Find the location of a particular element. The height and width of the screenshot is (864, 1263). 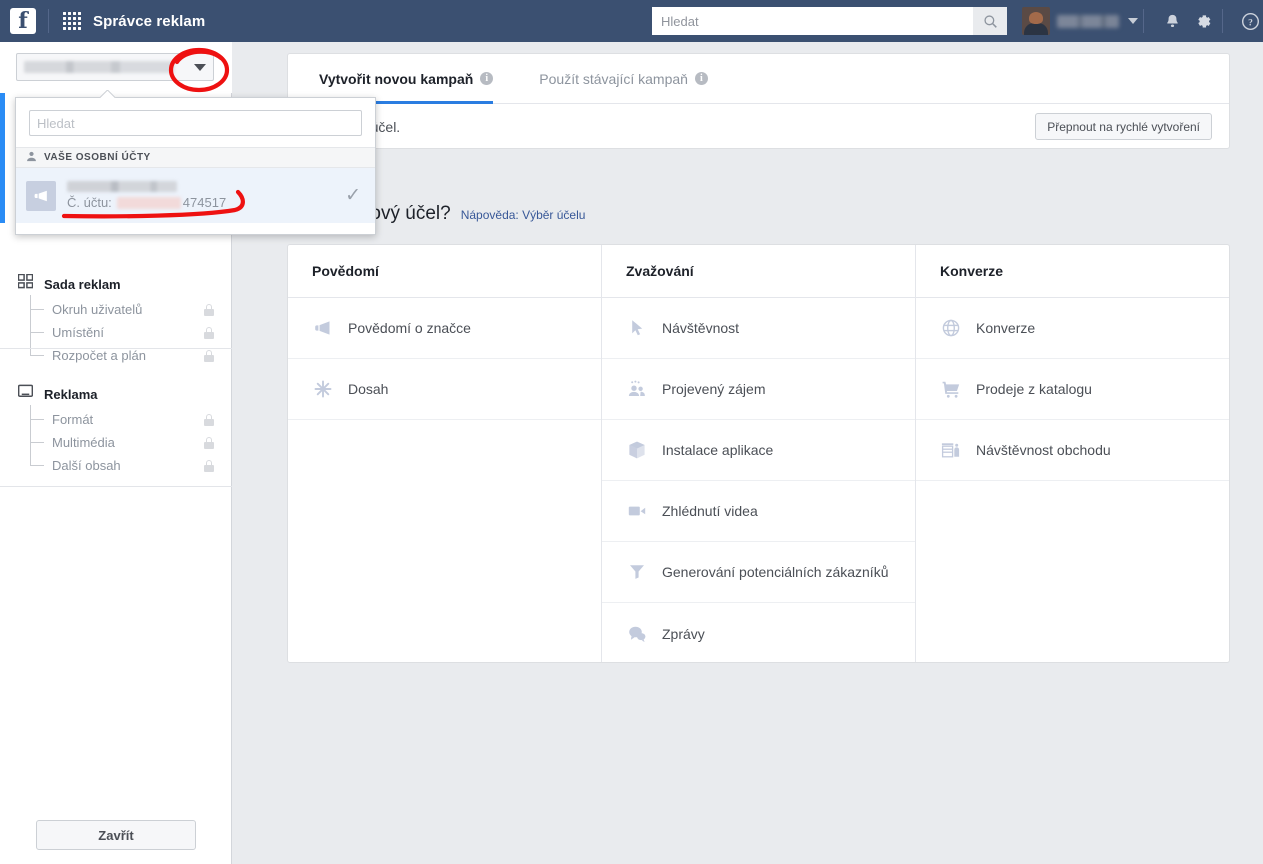

objective-app-installs: Instalace aplikace is located at coordinates (758, 450).